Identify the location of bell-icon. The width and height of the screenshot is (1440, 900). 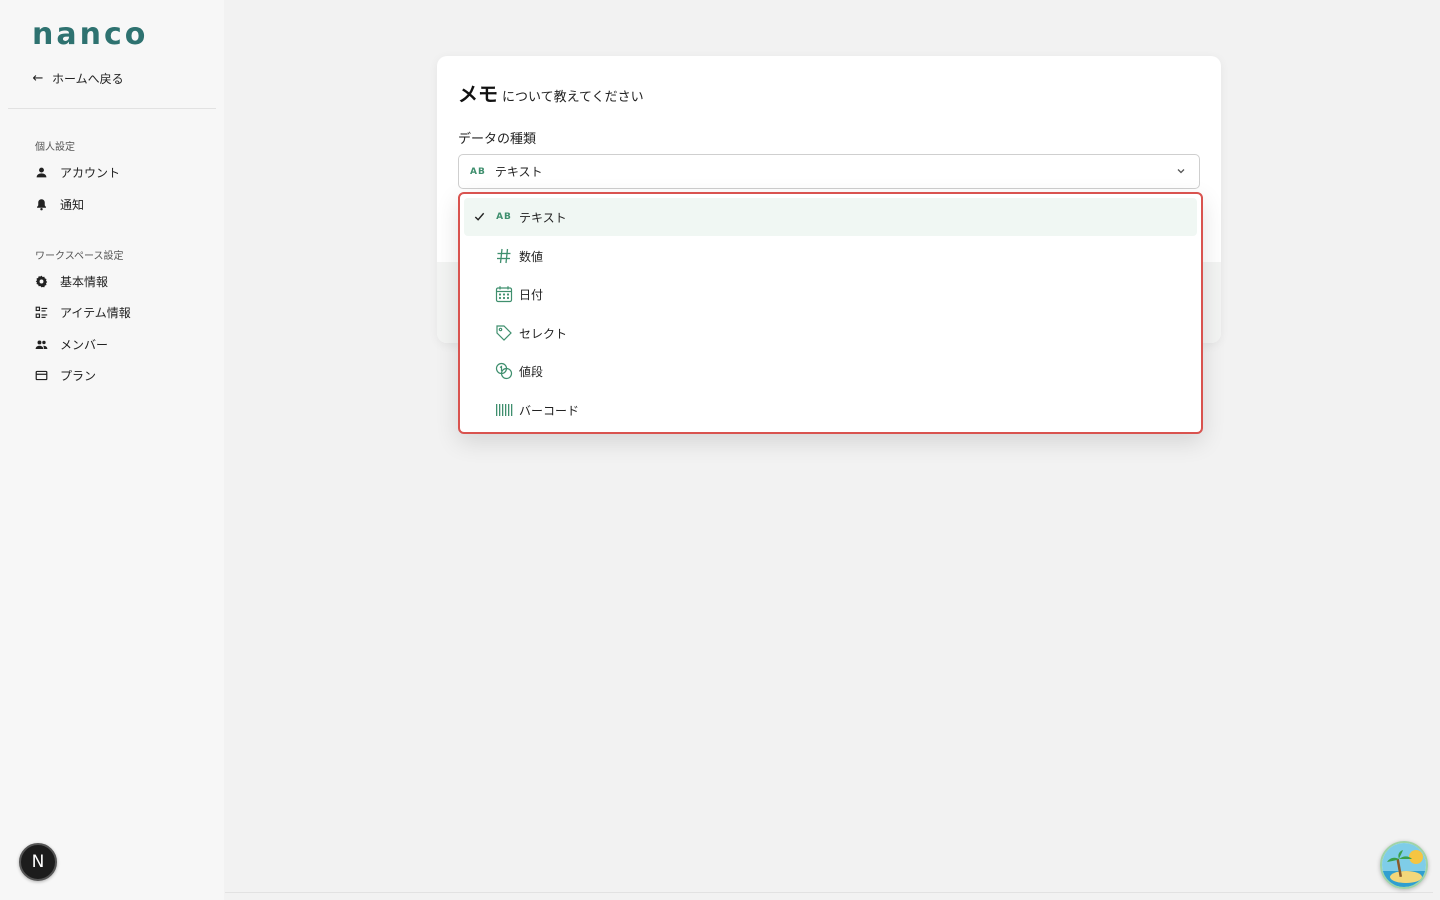
(41, 204).